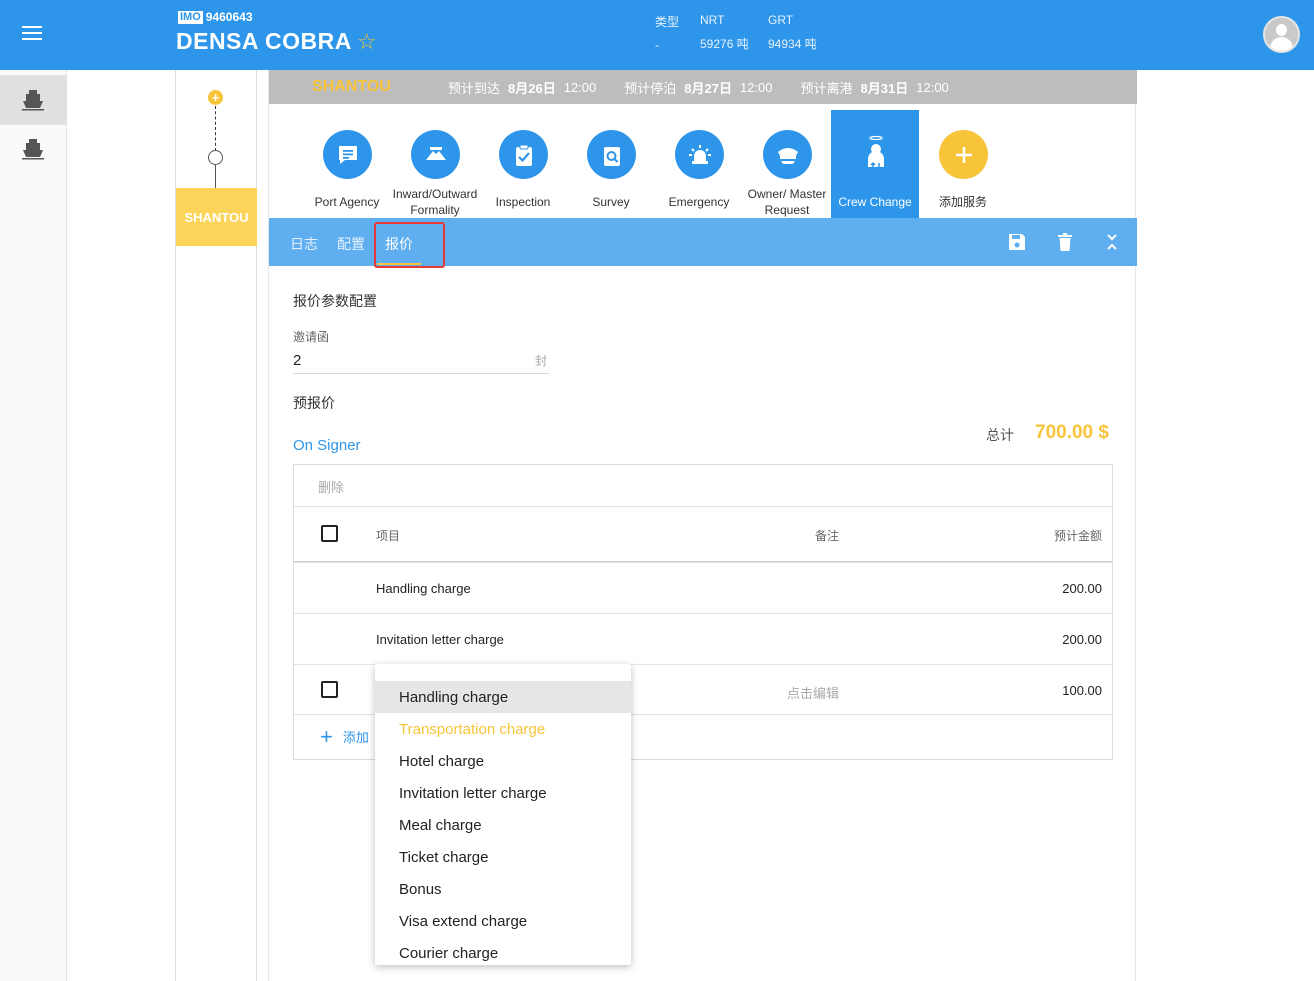 This screenshot has height=981, width=1314. What do you see at coordinates (355, 737) in the screenshot?
I see `add-item-label: 添加` at bounding box center [355, 737].